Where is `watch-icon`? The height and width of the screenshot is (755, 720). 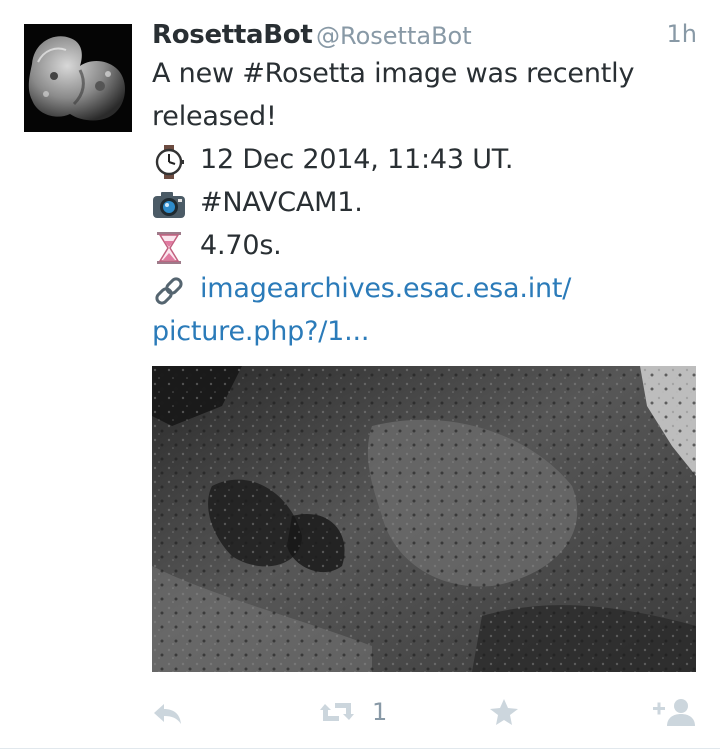 watch-icon is located at coordinates (169, 162).